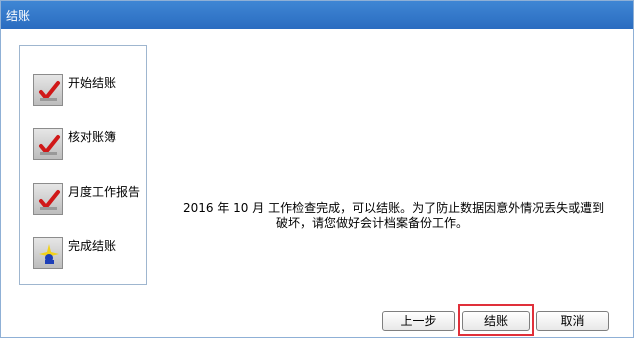  I want to click on close-accounts-button: 结账, so click(496, 321).